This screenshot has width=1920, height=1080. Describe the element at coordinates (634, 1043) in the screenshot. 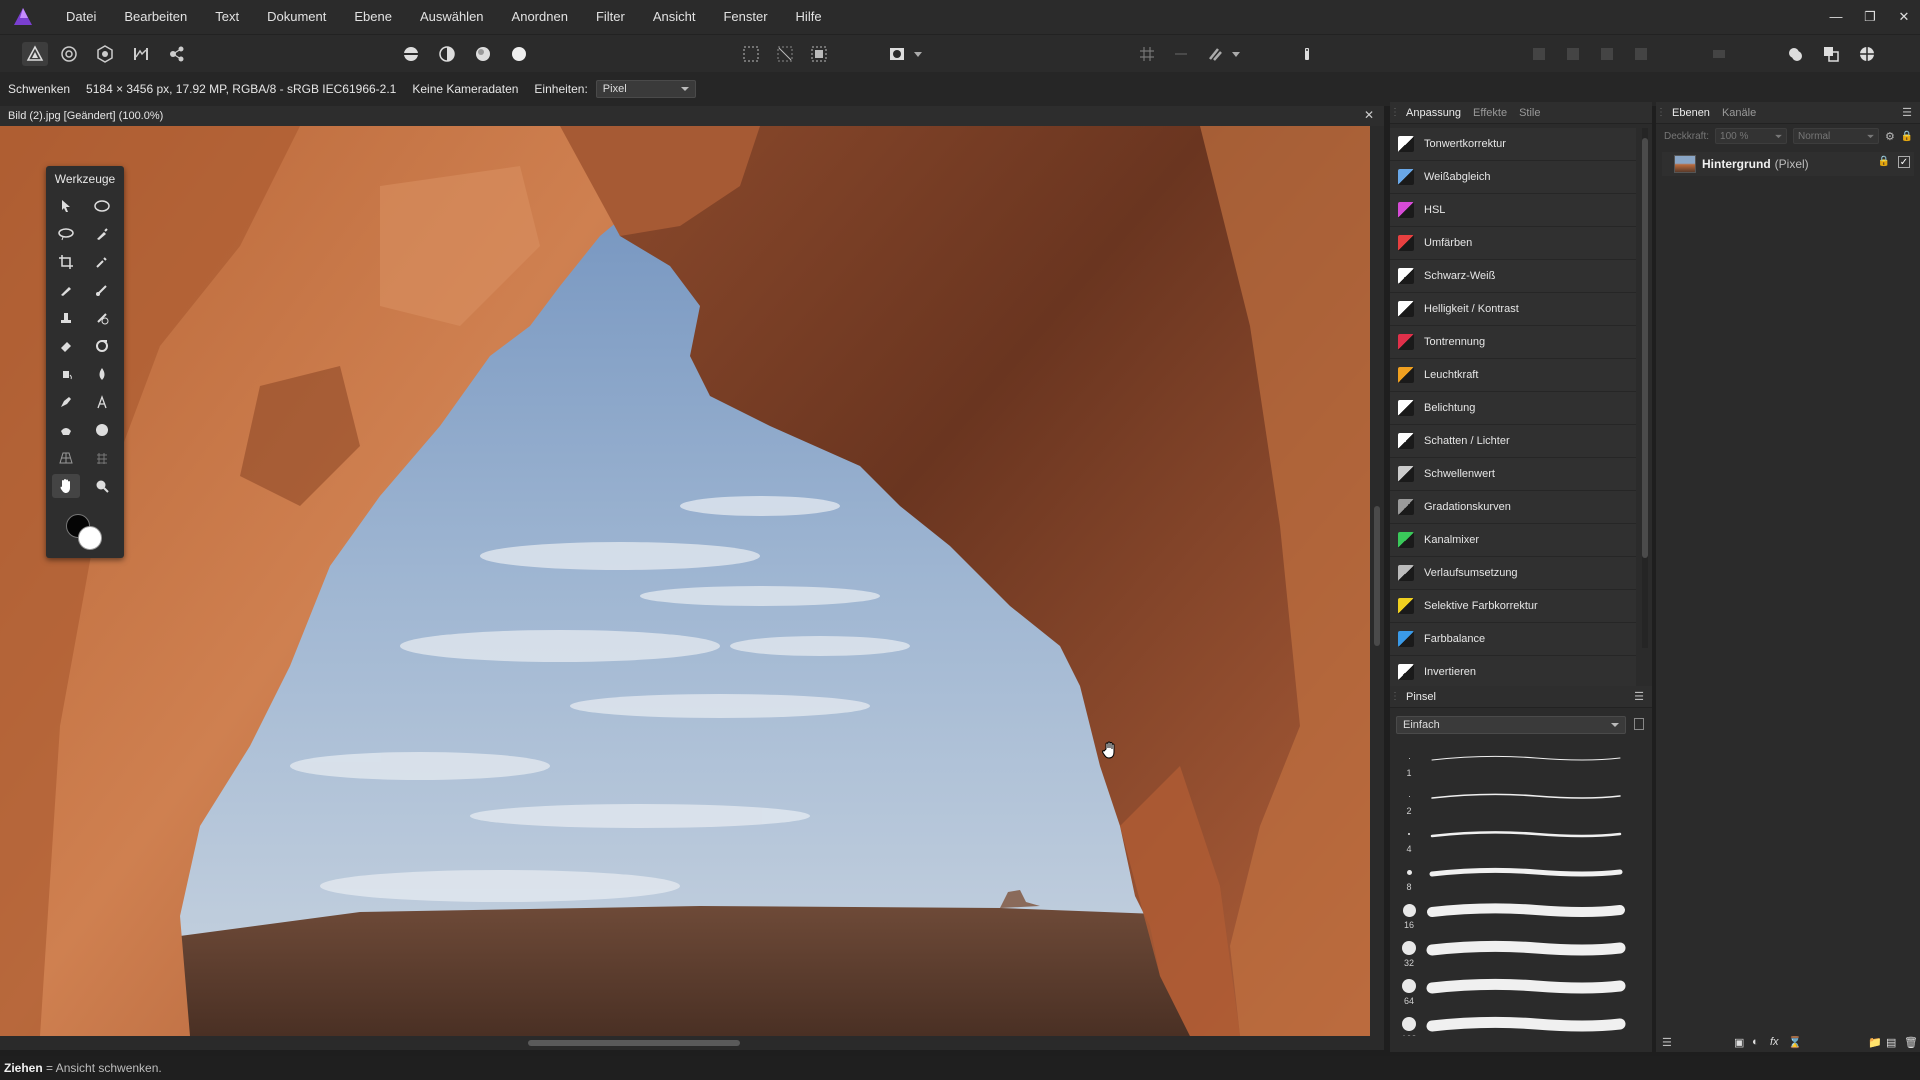

I see `horizontal-scroll-thumb` at that location.